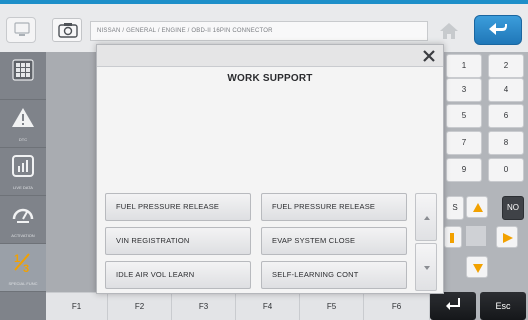 The width and height of the screenshot is (528, 320). What do you see at coordinates (178, 275) in the screenshot?
I see `idle-air-vol-learn-button: IDLE AIR VOL LEARN` at bounding box center [178, 275].